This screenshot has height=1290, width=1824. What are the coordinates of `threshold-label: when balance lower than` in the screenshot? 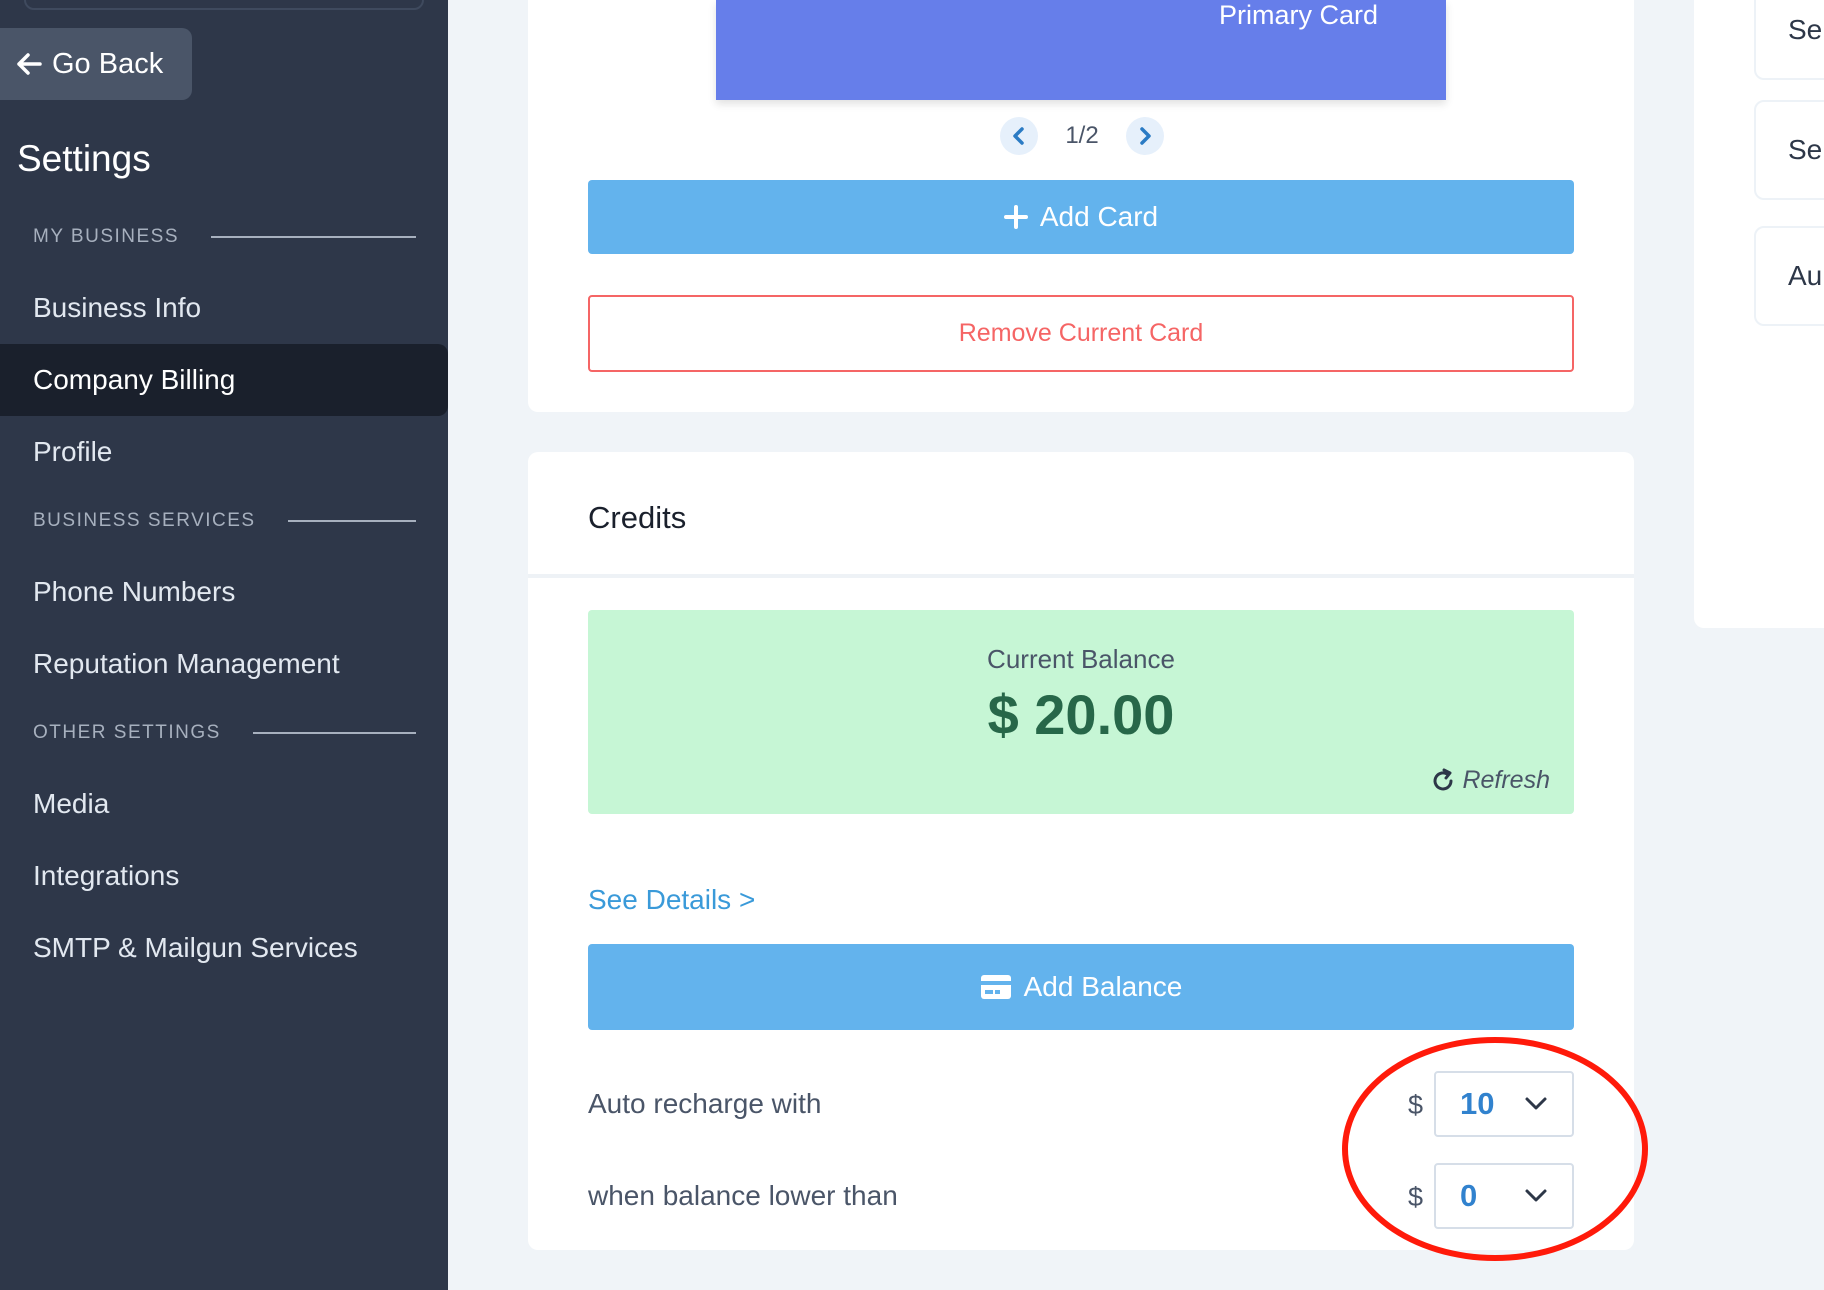 It's located at (743, 1195).